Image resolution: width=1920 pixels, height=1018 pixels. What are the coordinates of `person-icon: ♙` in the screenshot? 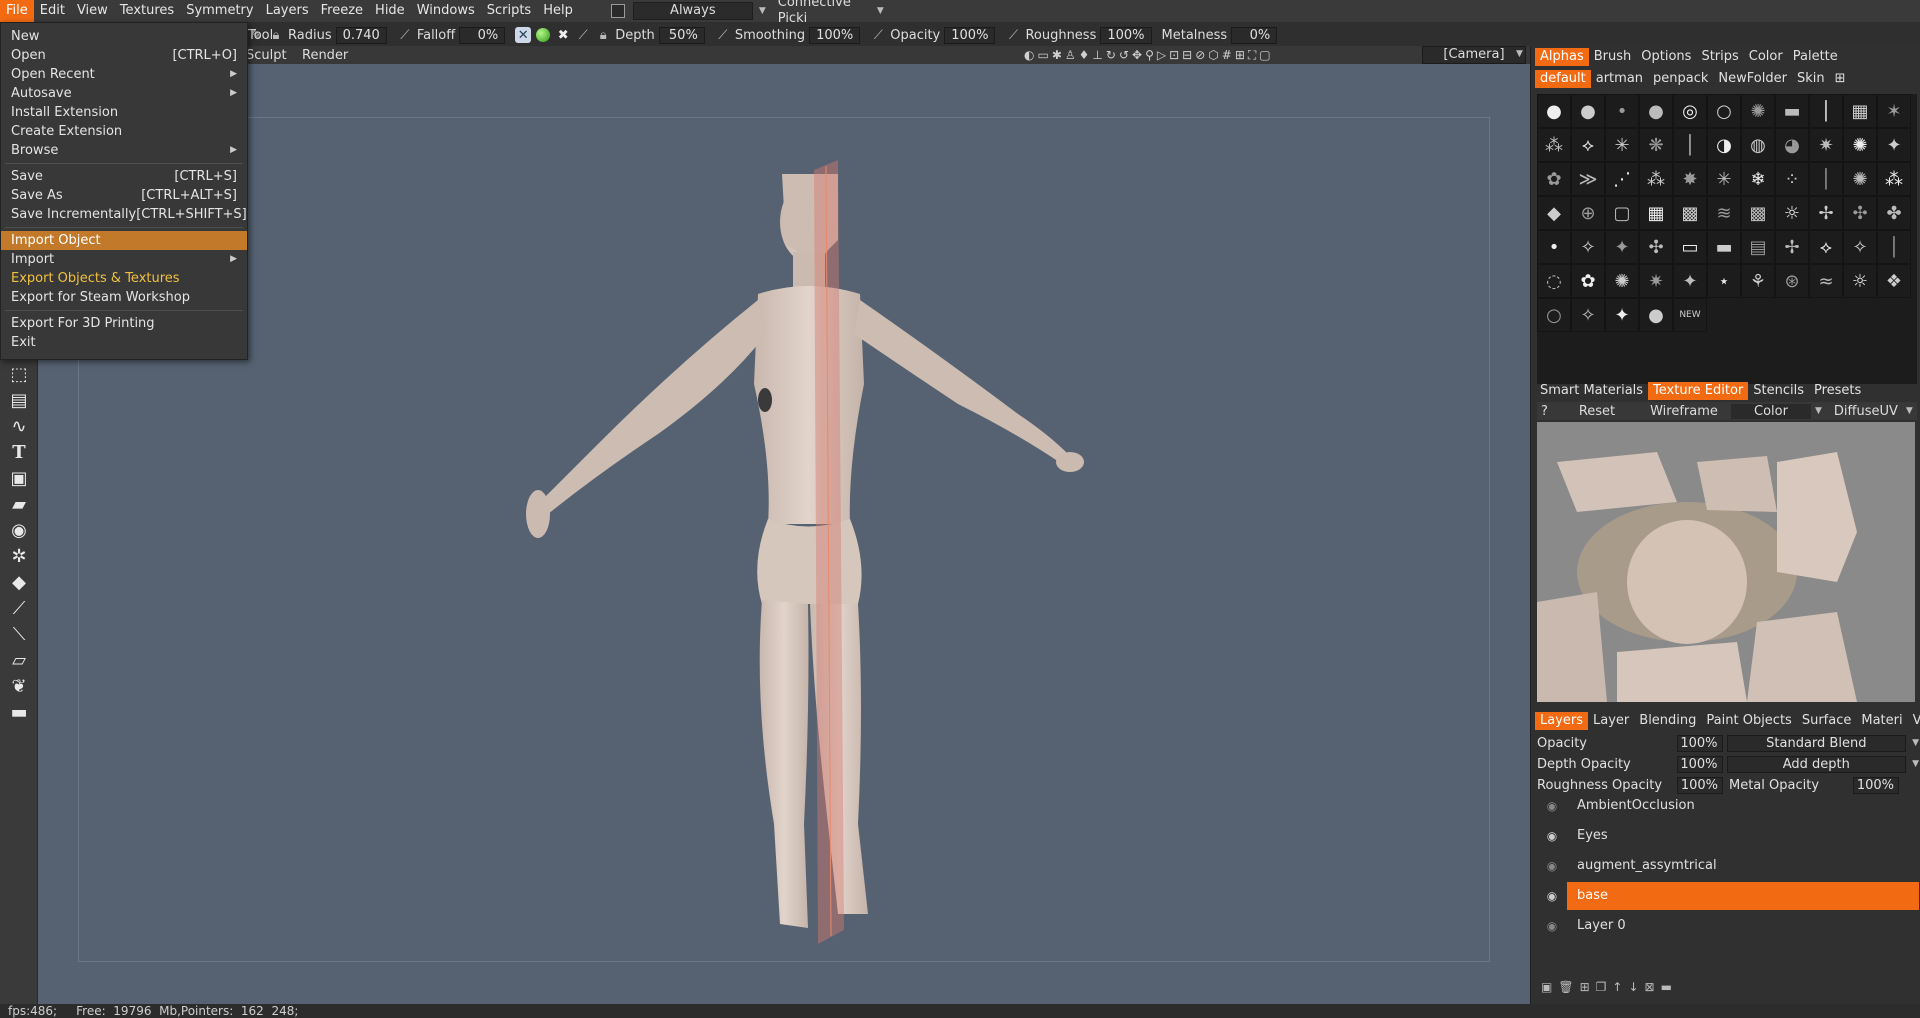 It's located at (1070, 55).